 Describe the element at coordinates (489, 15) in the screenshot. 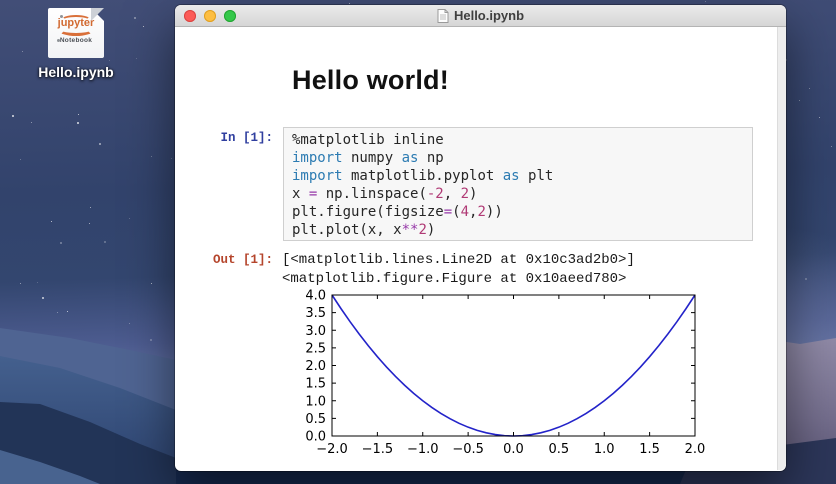

I see `window-title: Hello.ipynb` at that location.